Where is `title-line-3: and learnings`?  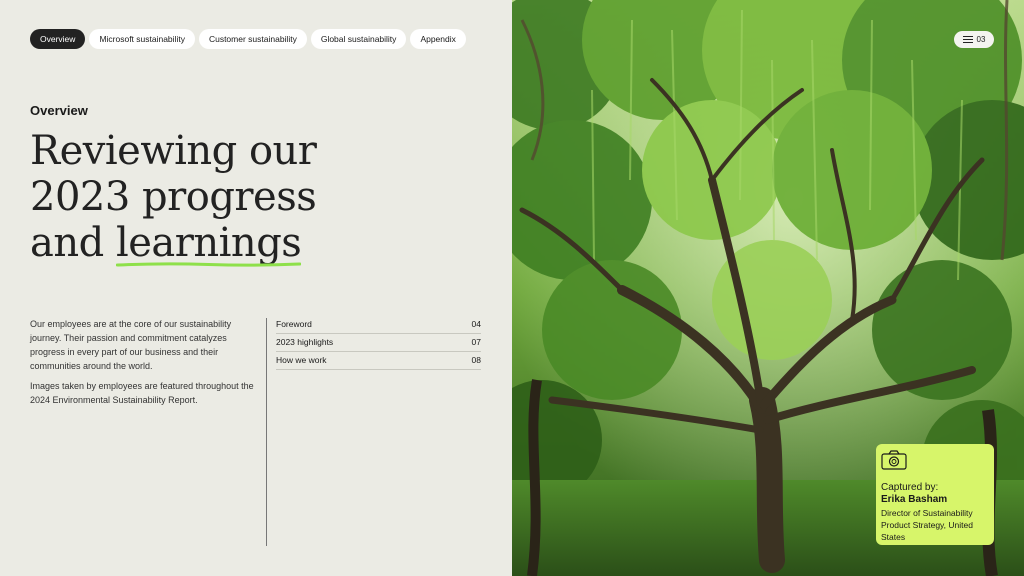 title-line-3: and learnings is located at coordinates (173, 243).